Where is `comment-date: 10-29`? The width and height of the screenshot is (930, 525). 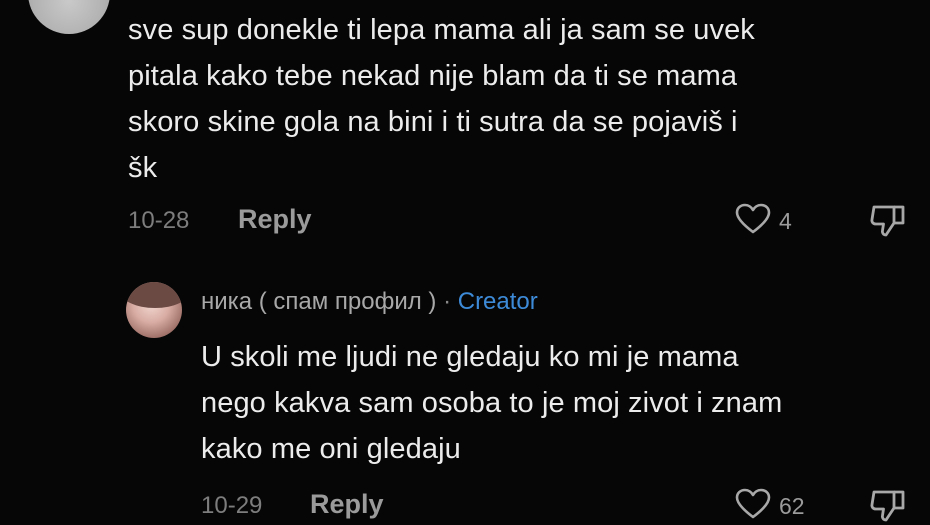
comment-date: 10-29 is located at coordinates (232, 505).